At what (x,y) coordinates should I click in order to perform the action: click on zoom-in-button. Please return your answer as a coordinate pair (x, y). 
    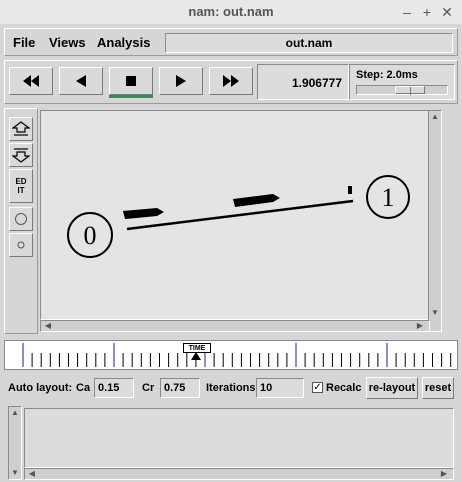
    Looking at the image, I should click on (21, 129).